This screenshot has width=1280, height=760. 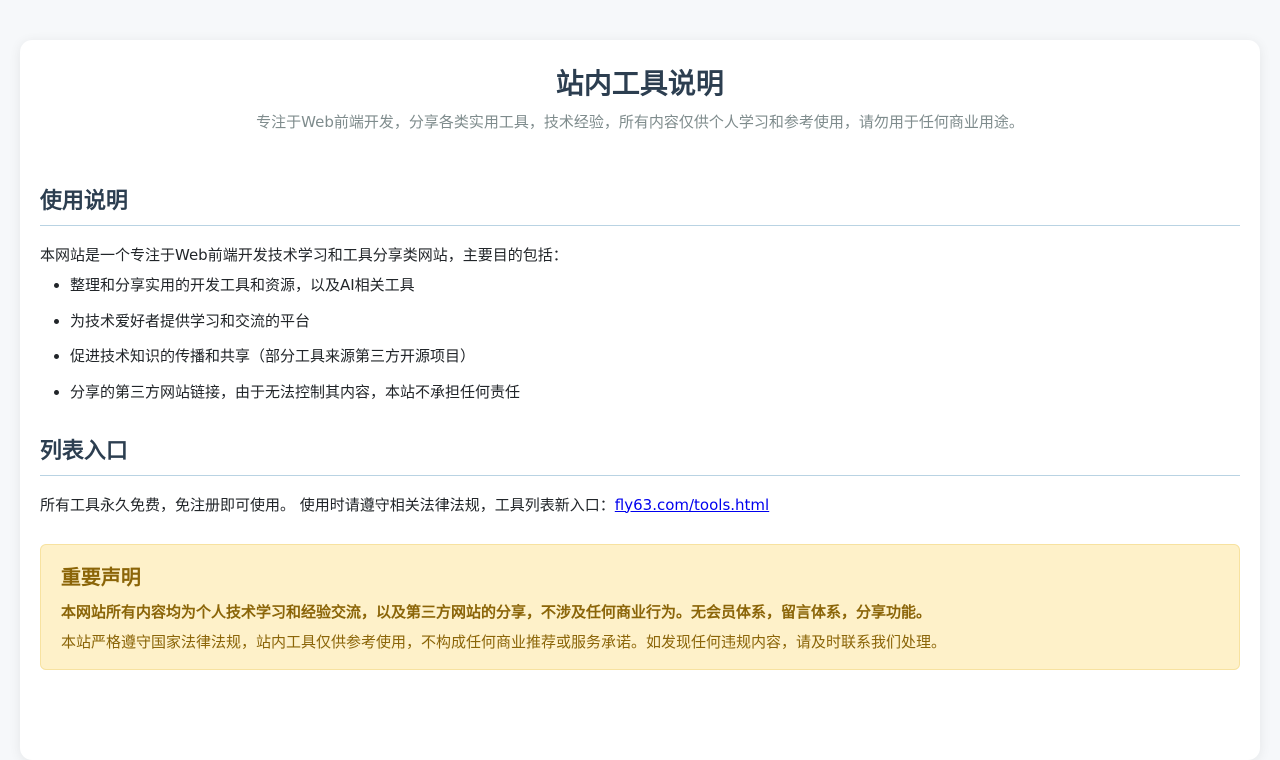 I want to click on list-entry-section-title: 列表入口, so click(x=640, y=456).